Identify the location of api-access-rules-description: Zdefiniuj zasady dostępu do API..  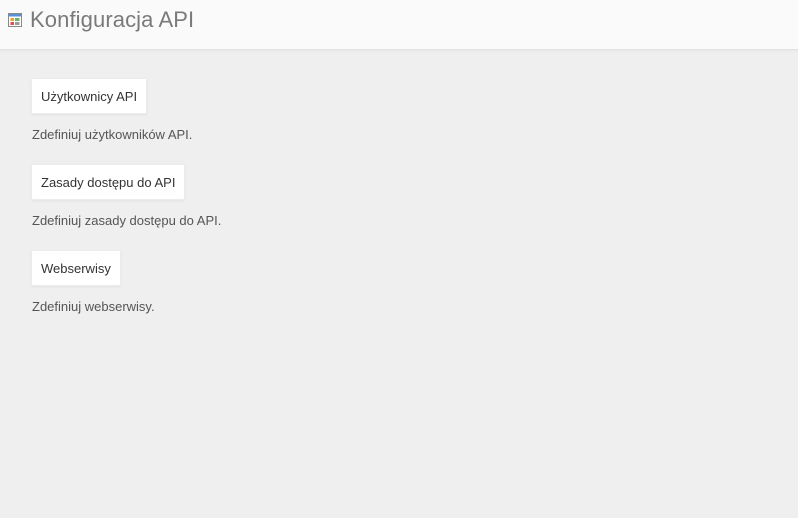
(127, 220).